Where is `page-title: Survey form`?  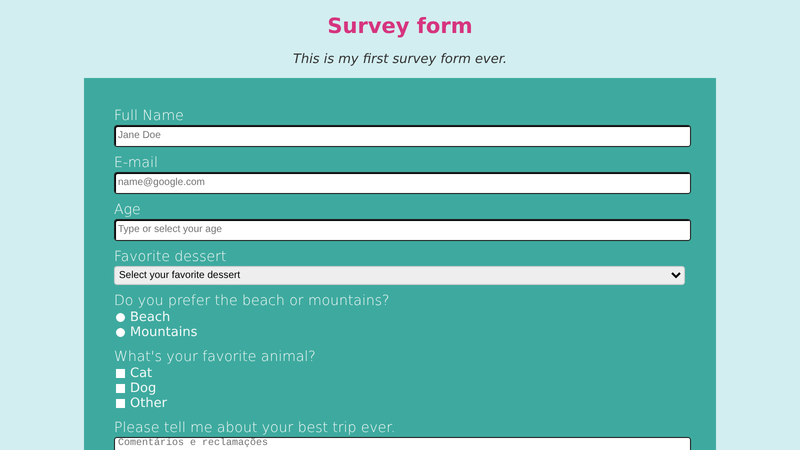 page-title: Survey form is located at coordinates (400, 26).